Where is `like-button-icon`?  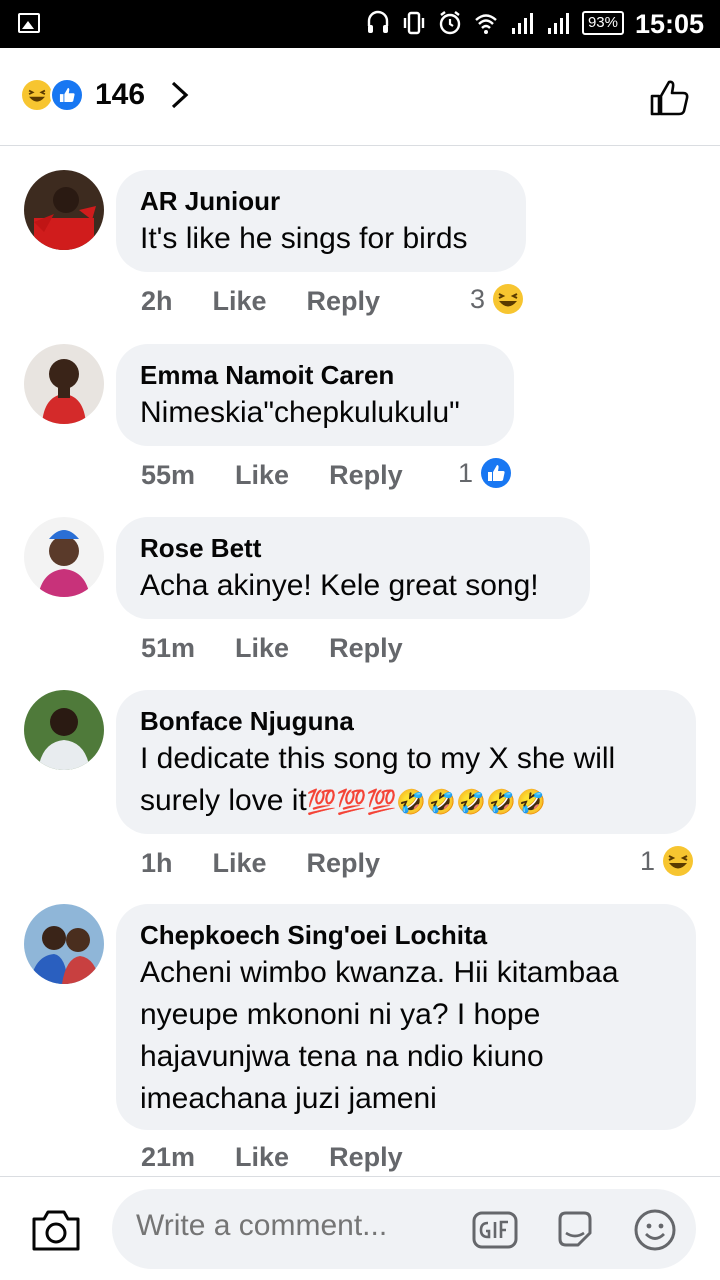
like-button-icon is located at coordinates (670, 98).